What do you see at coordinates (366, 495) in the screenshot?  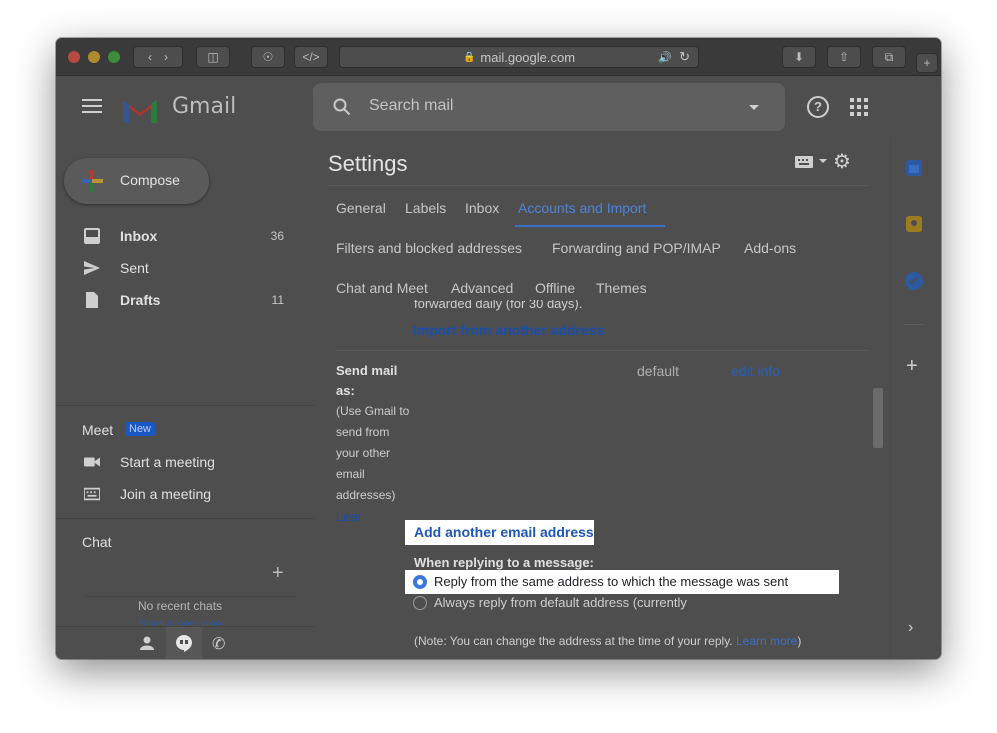 I see `send-mail-desc-line: addresses)` at bounding box center [366, 495].